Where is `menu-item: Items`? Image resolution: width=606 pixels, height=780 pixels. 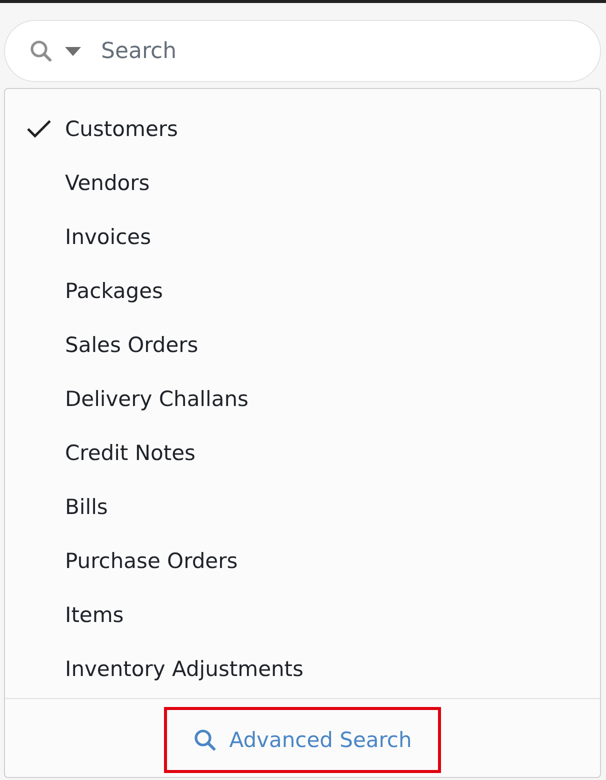 menu-item: Items is located at coordinates (302, 615).